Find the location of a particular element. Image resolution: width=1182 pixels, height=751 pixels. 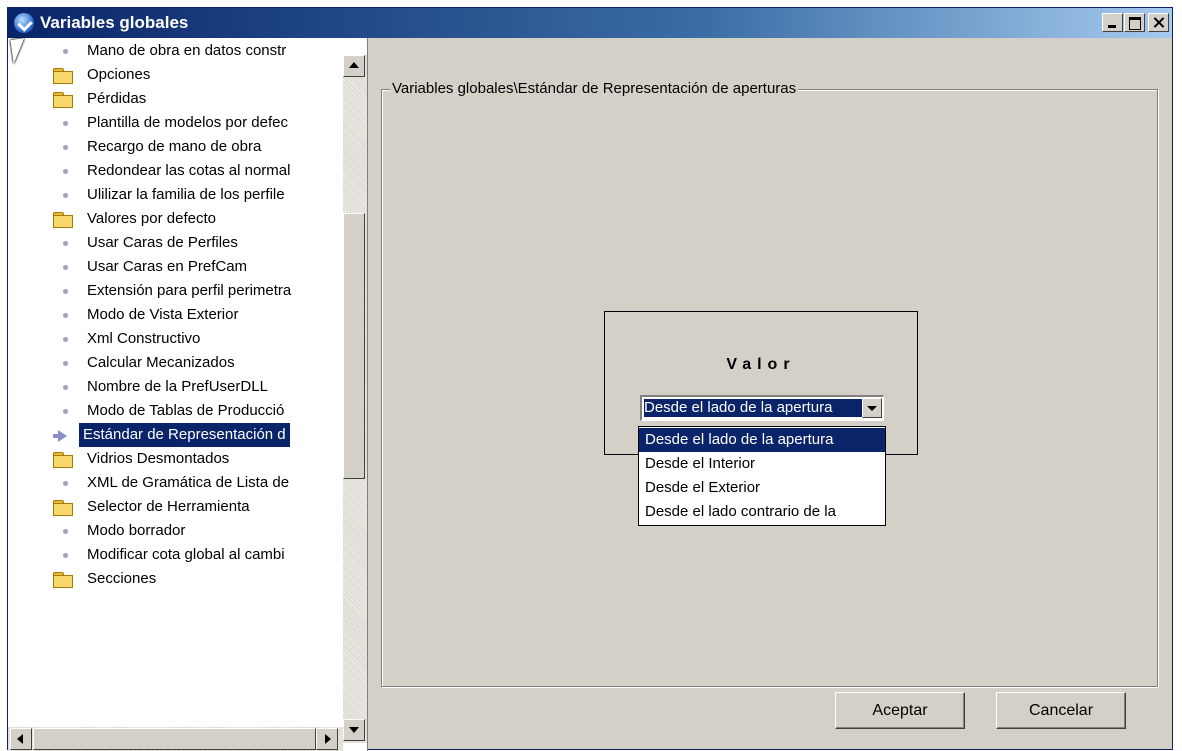

tree-item: Opciones is located at coordinates (175, 75).